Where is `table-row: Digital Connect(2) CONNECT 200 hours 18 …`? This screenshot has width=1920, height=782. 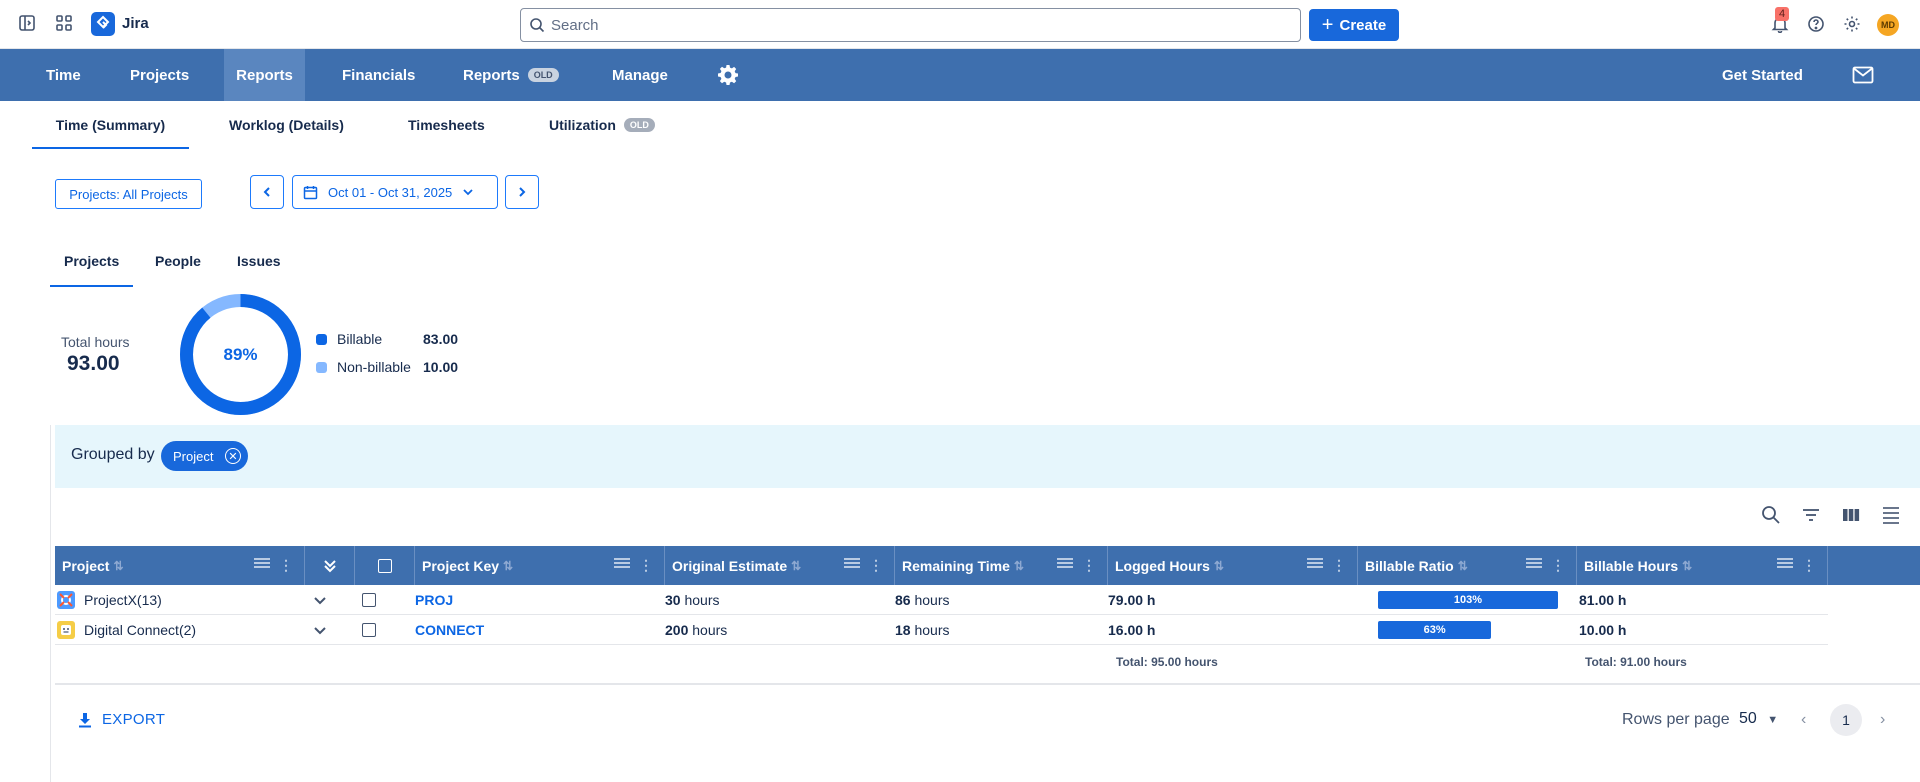
table-row: Digital Connect(2) CONNECT 200 hours 18 … is located at coordinates (941, 630).